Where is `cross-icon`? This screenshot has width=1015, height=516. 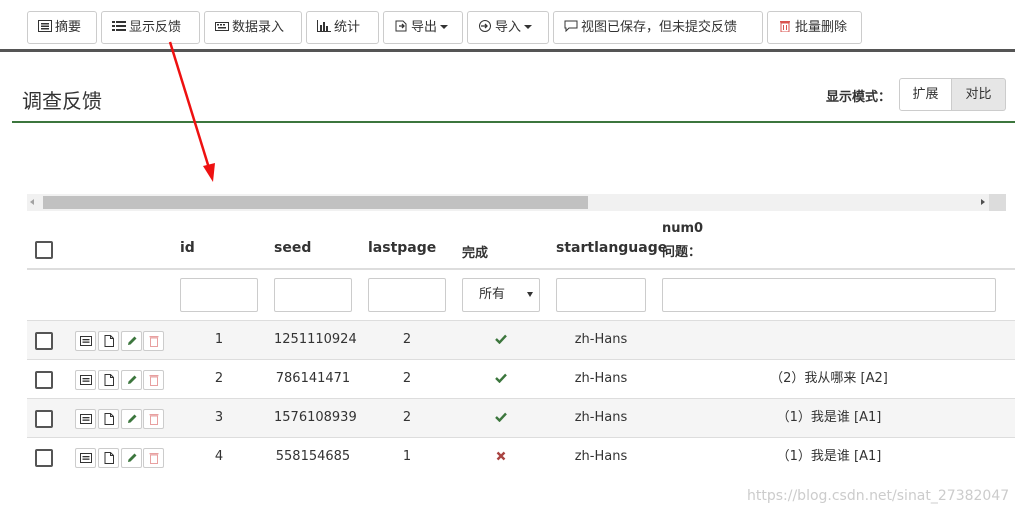 cross-icon is located at coordinates (501, 456).